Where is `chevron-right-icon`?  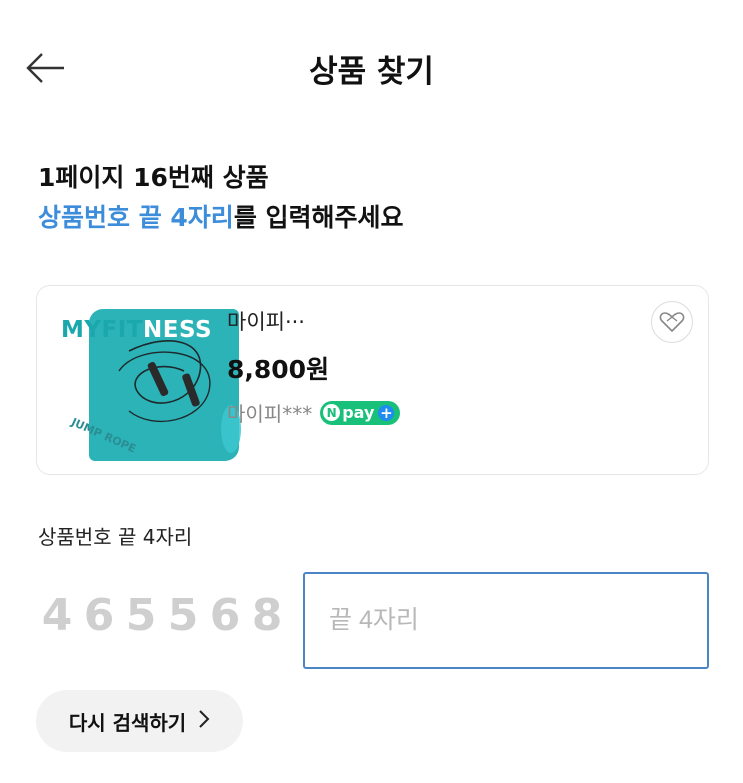
chevron-right-icon is located at coordinates (204, 721).